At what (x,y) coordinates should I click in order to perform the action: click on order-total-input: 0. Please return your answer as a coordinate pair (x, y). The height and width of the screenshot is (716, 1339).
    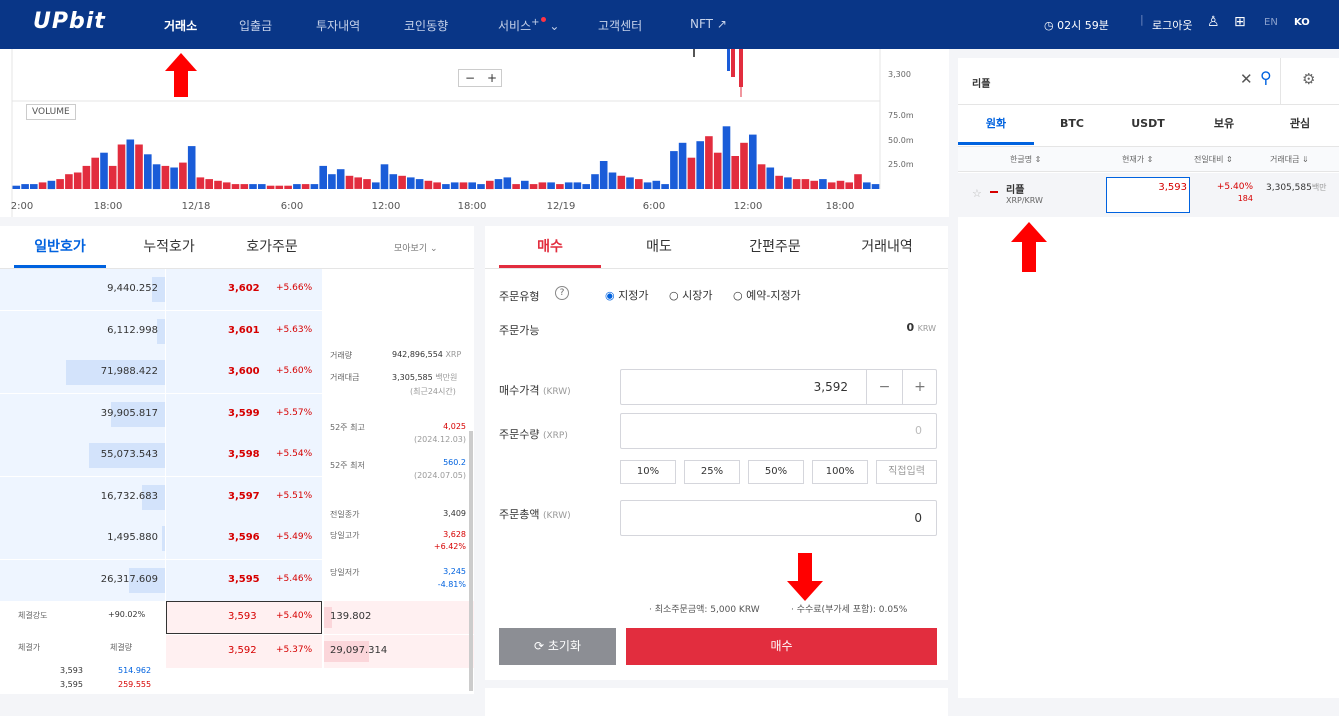
    Looking at the image, I should click on (778, 518).